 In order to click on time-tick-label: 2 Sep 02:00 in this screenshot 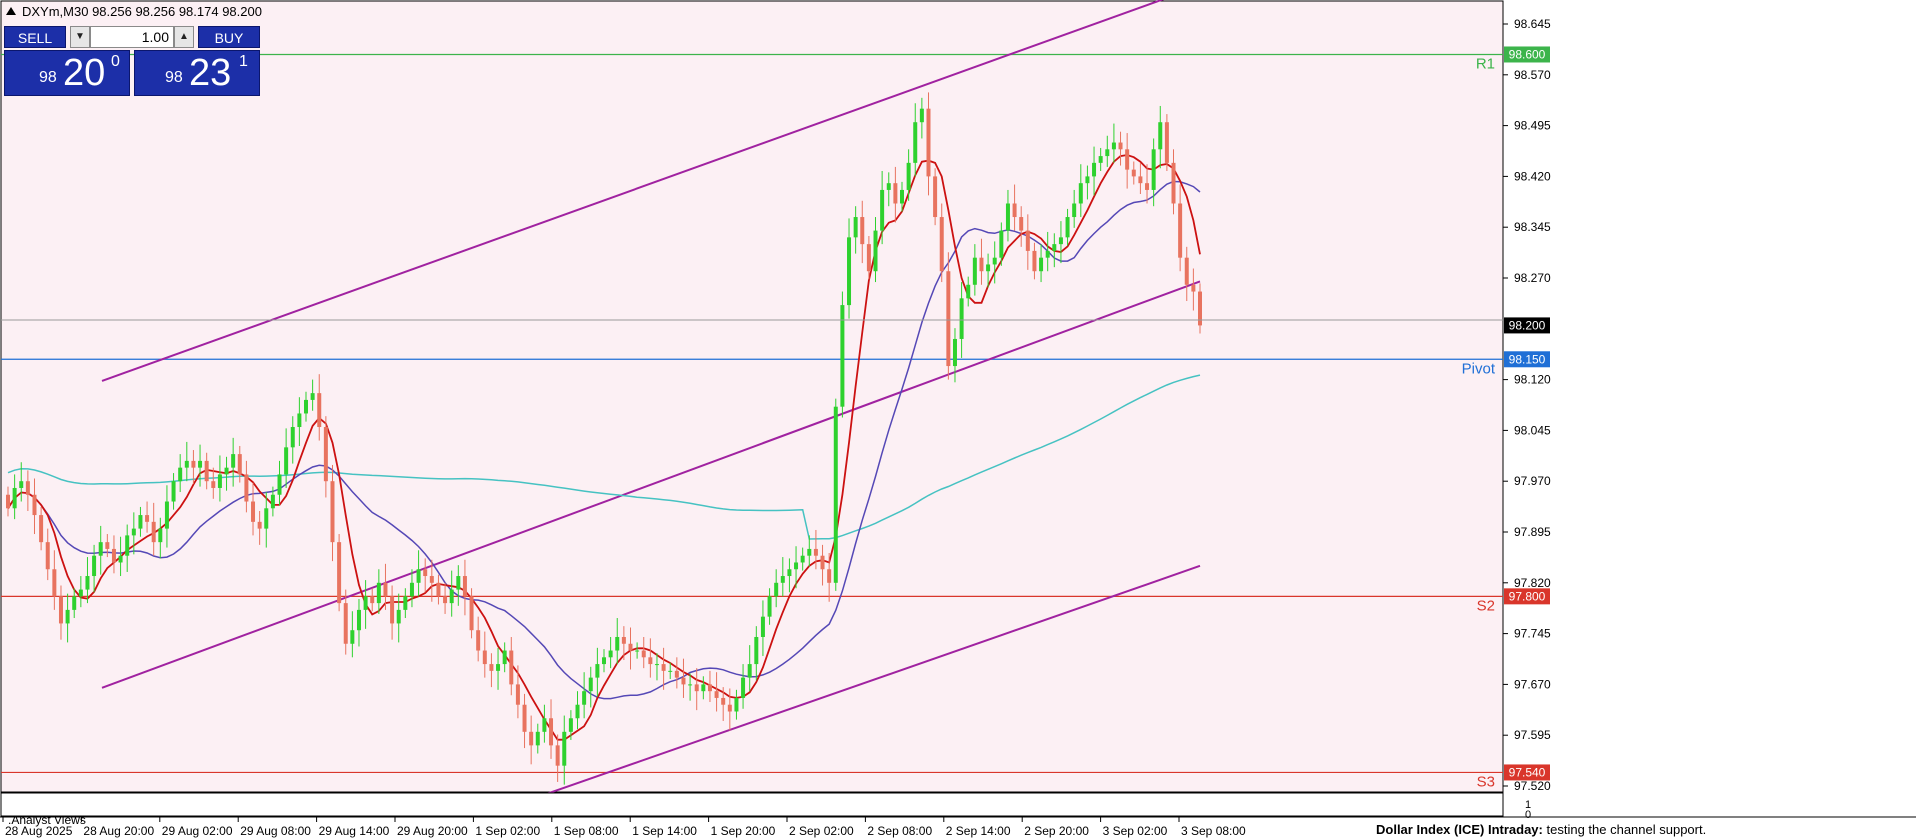, I will do `click(821, 831)`.